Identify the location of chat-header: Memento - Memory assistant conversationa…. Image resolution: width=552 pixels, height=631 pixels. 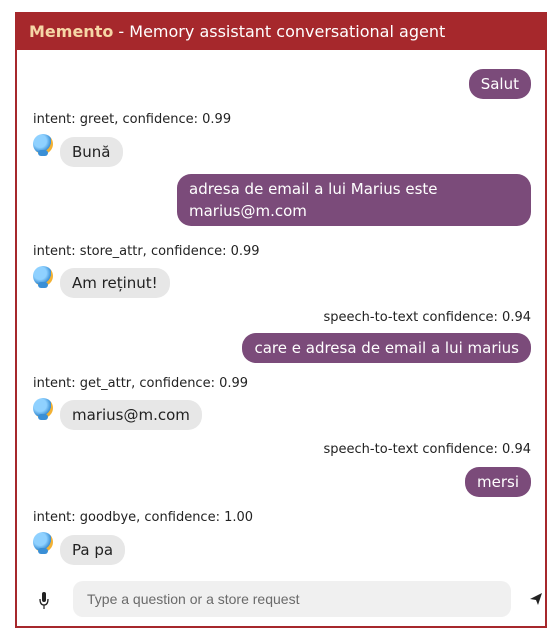
(281, 32).